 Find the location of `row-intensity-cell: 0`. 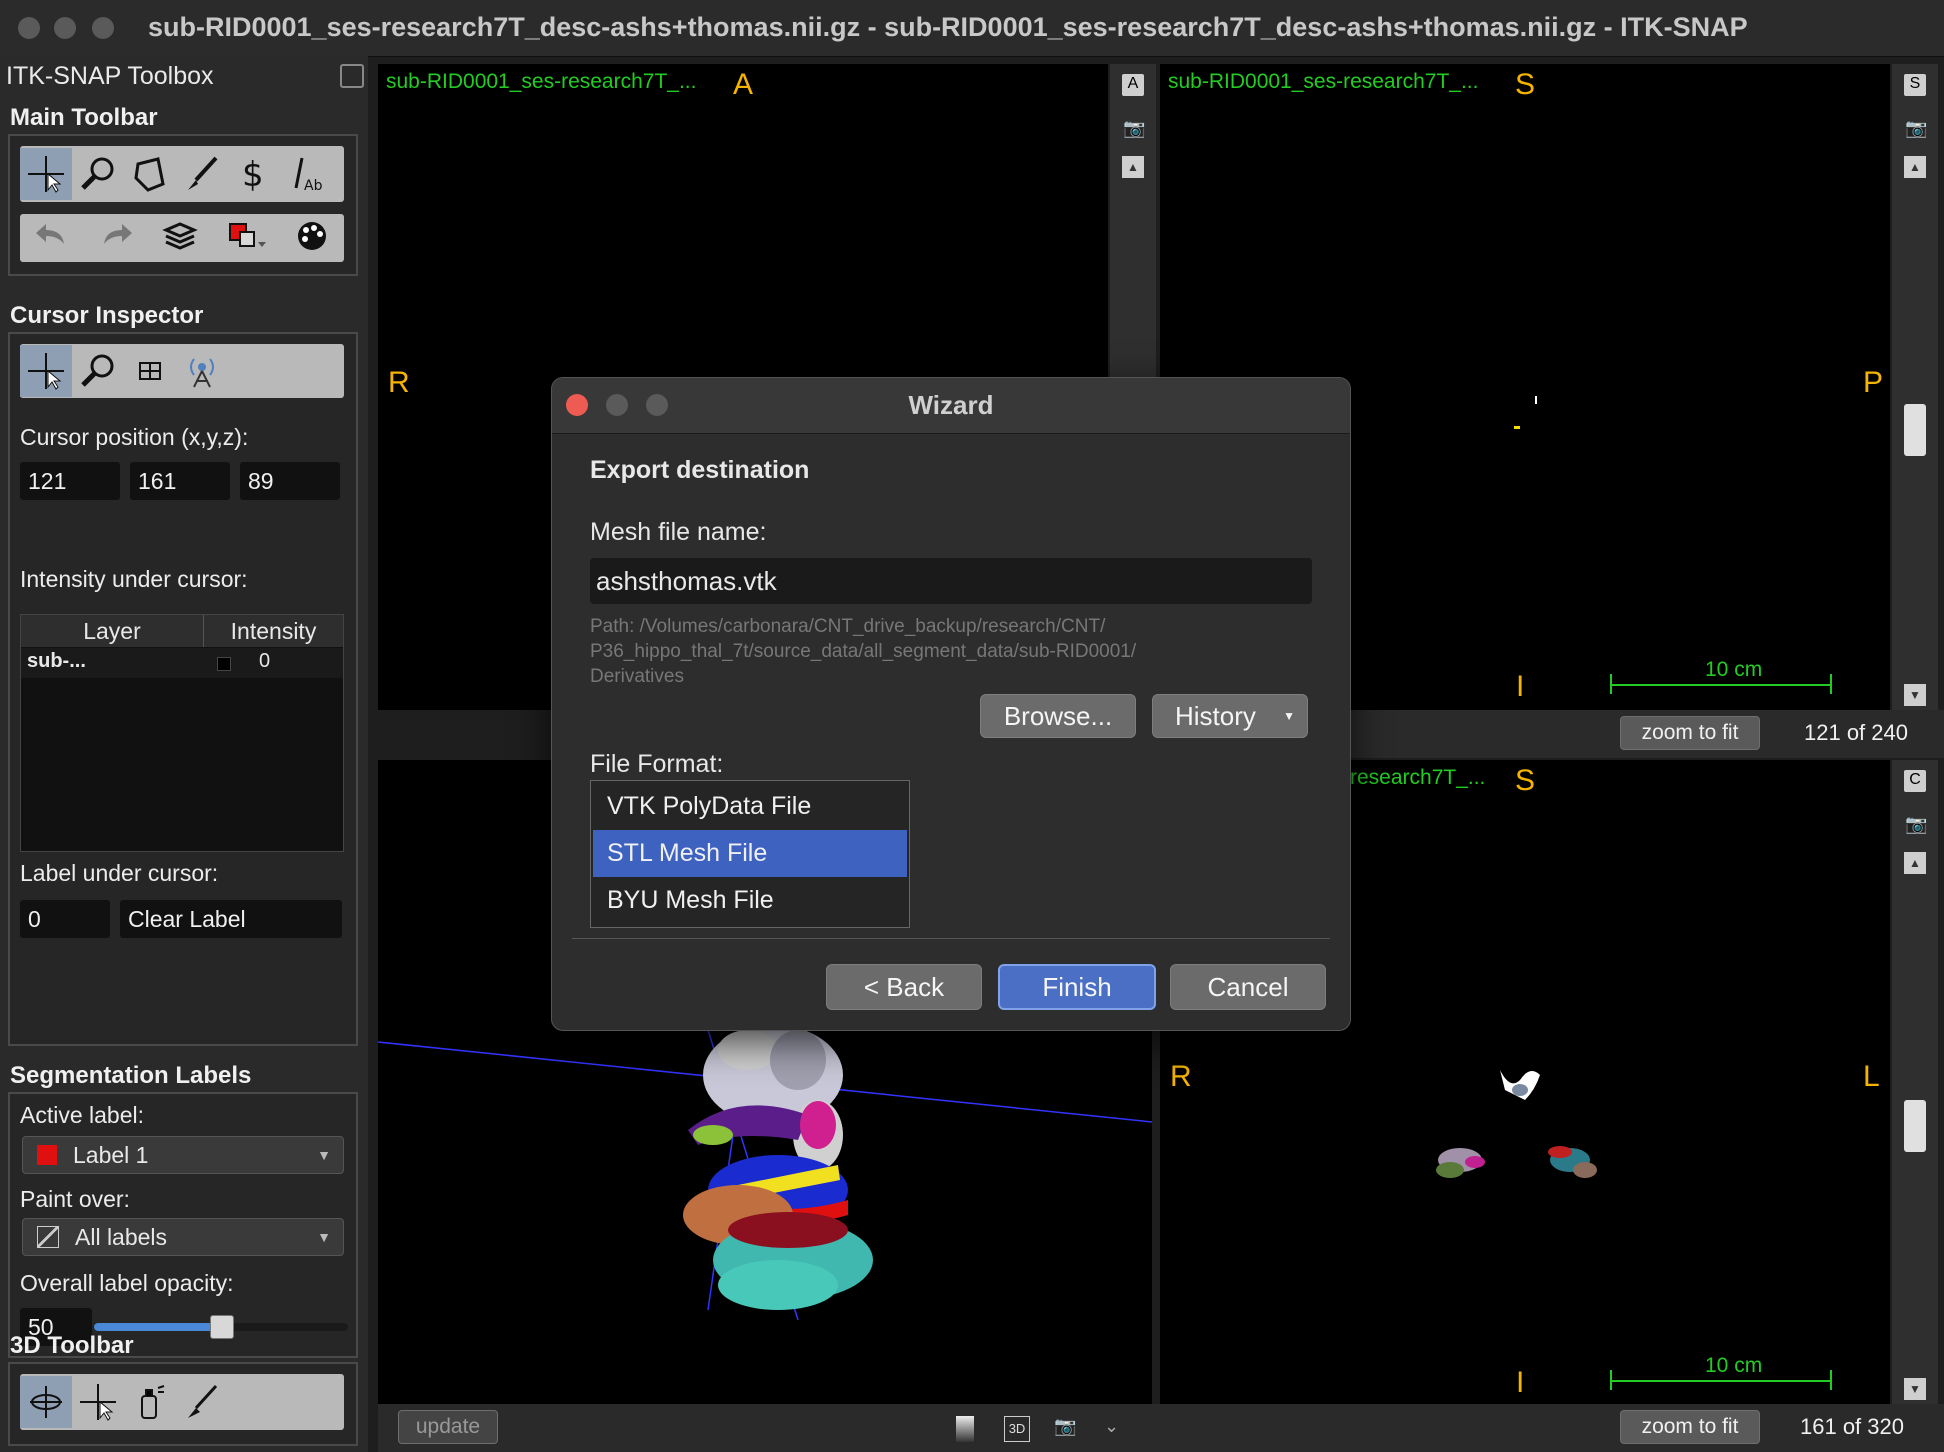

row-intensity-cell: 0 is located at coordinates (265, 661).